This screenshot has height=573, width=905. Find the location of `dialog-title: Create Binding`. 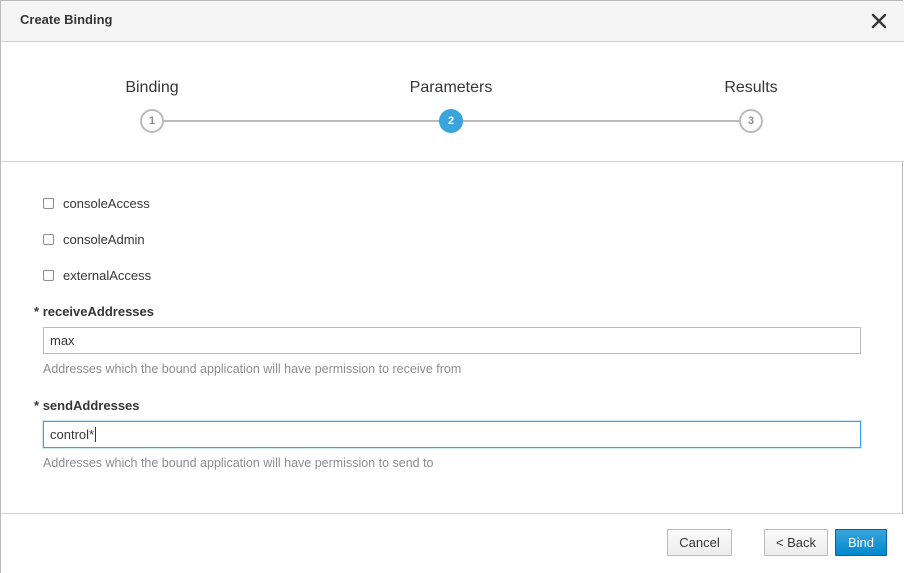

dialog-title: Create Binding is located at coordinates (66, 19).